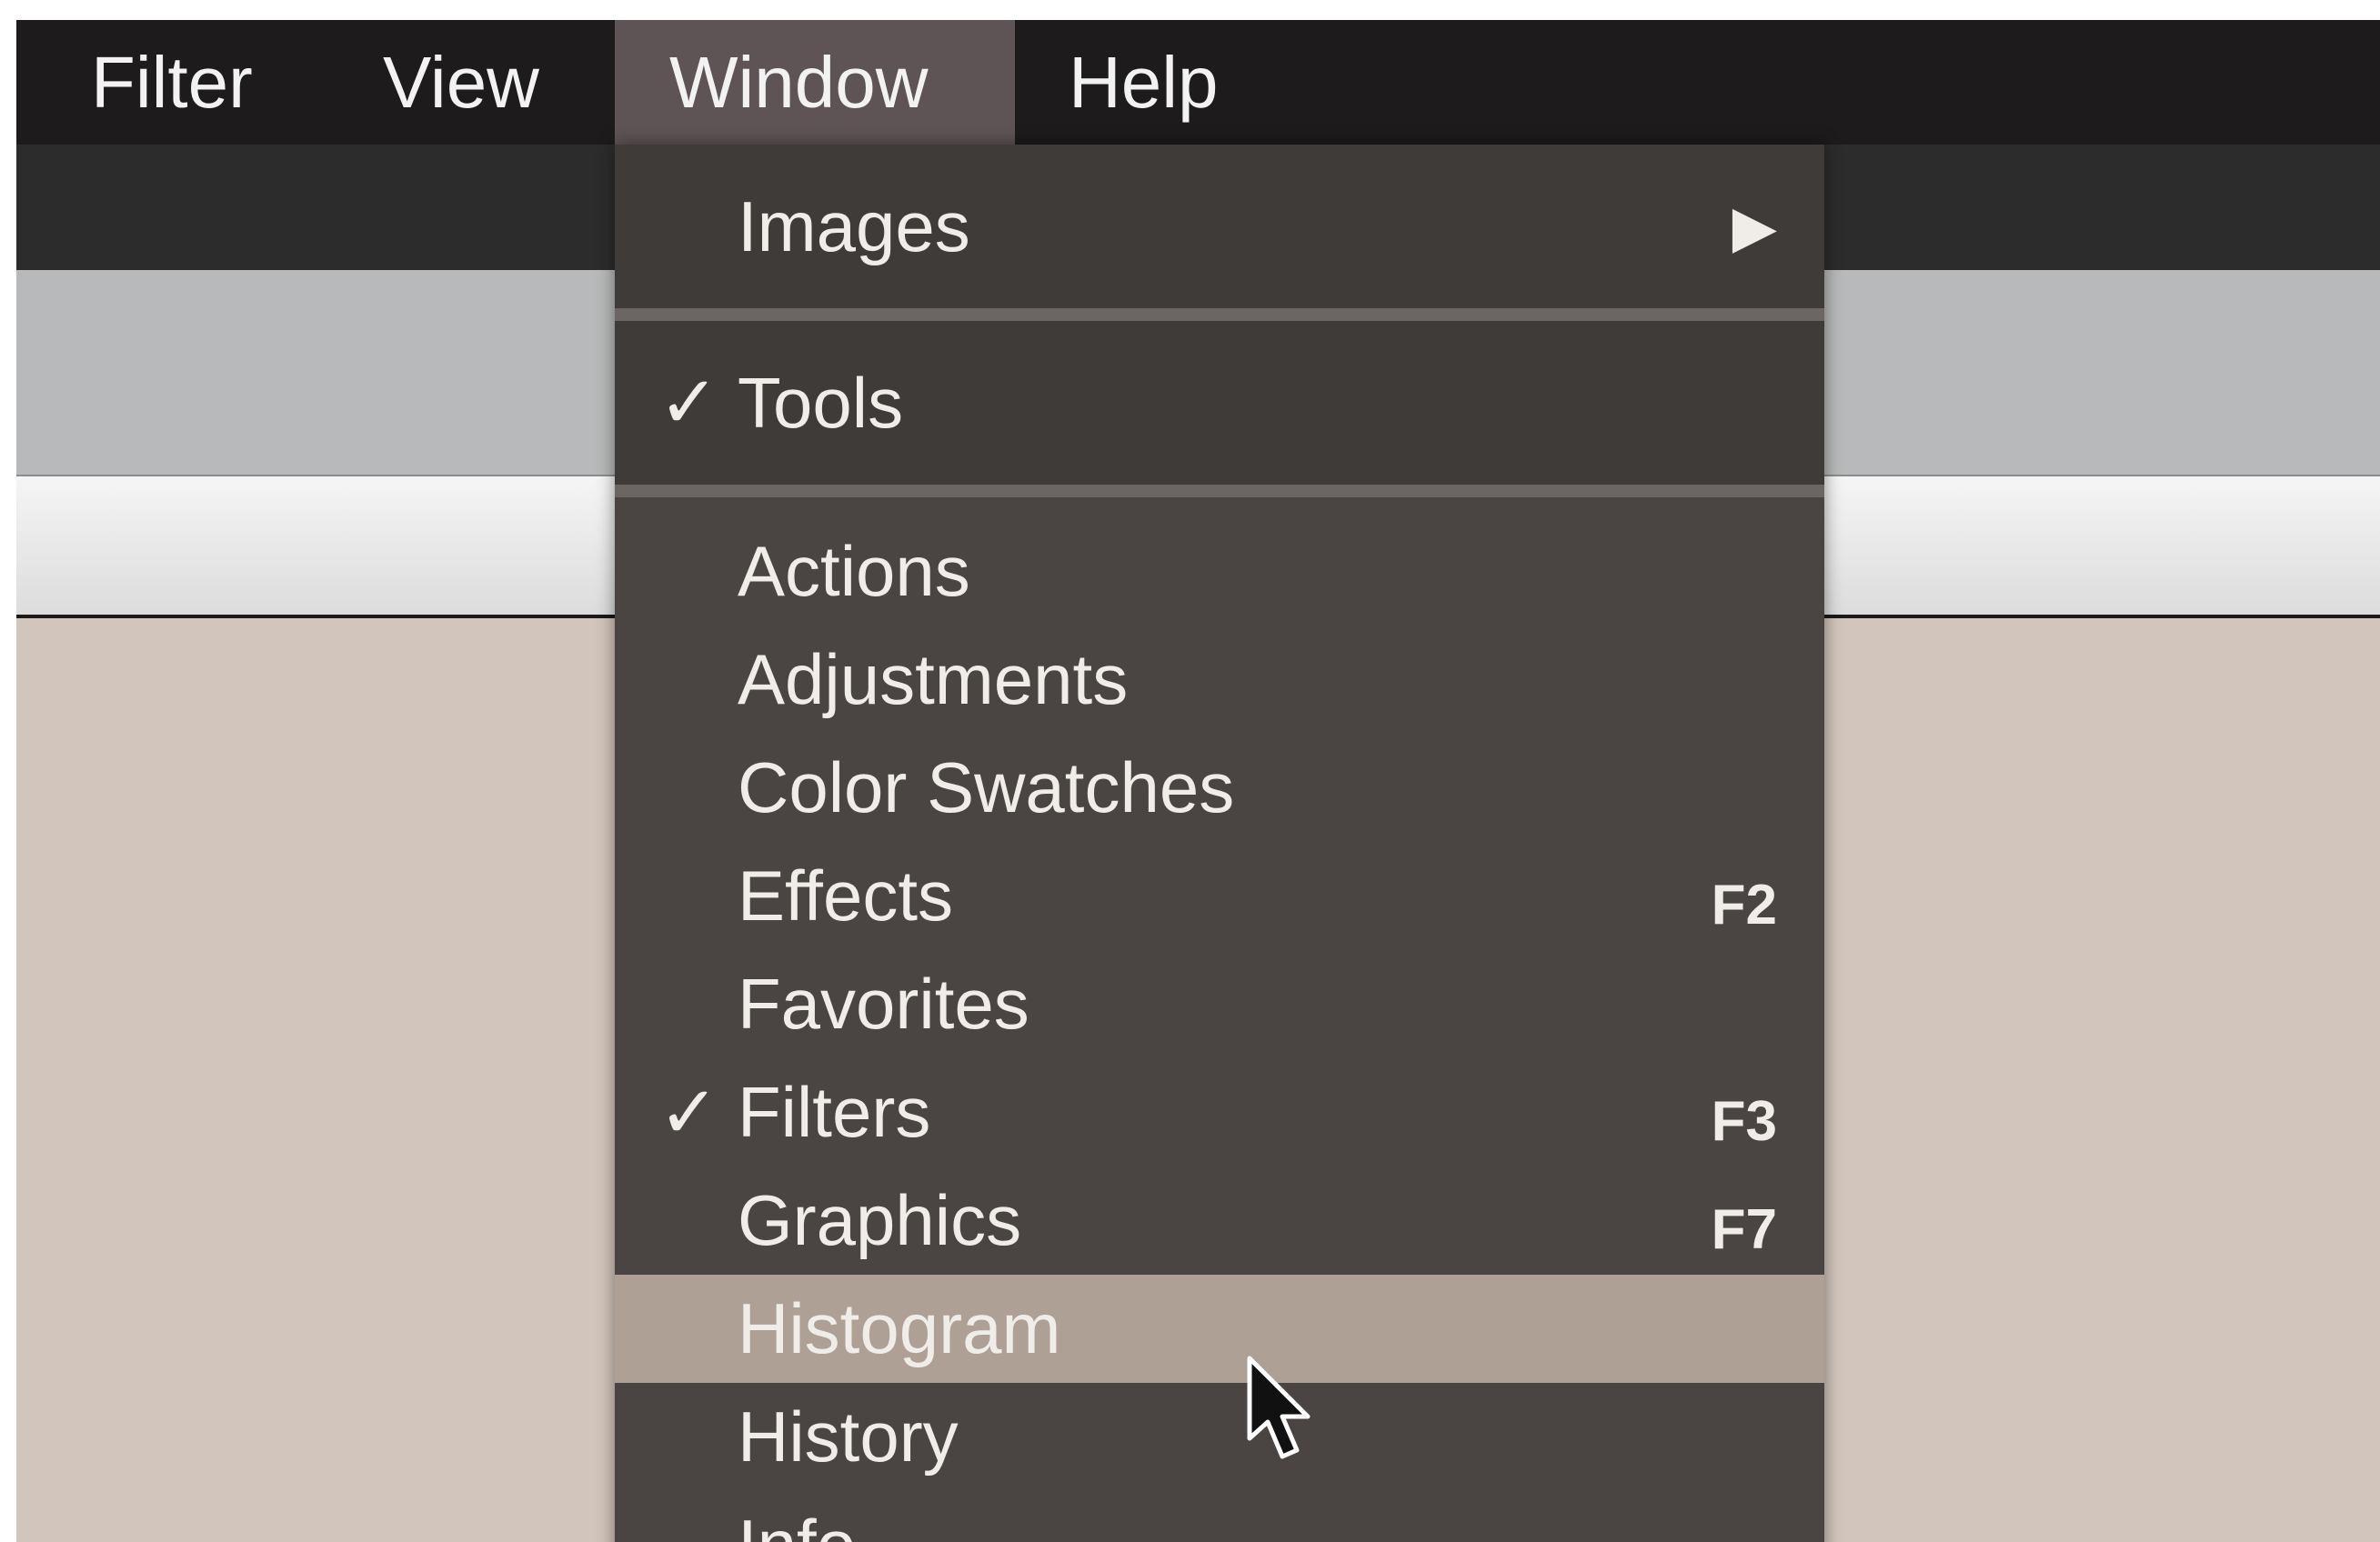 This screenshot has height=1542, width=2380. What do you see at coordinates (172, 82) in the screenshot?
I see `menu-filter: Filter` at bounding box center [172, 82].